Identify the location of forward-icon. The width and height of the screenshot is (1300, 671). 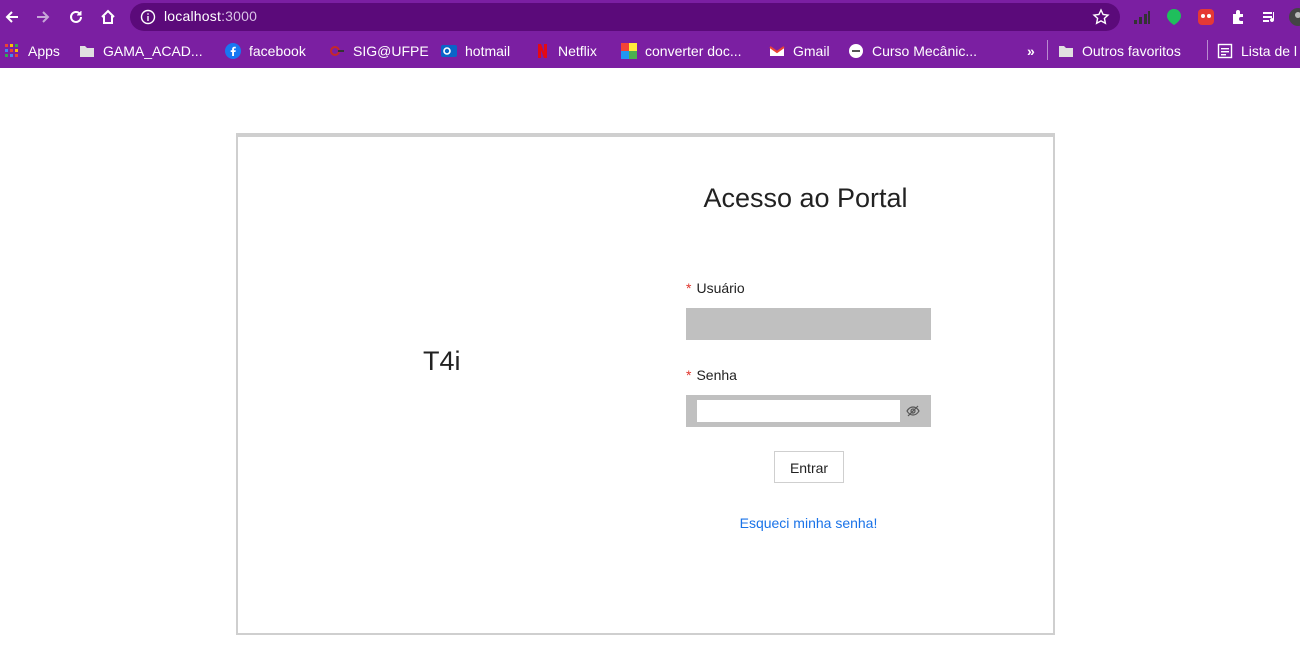
(43, 17).